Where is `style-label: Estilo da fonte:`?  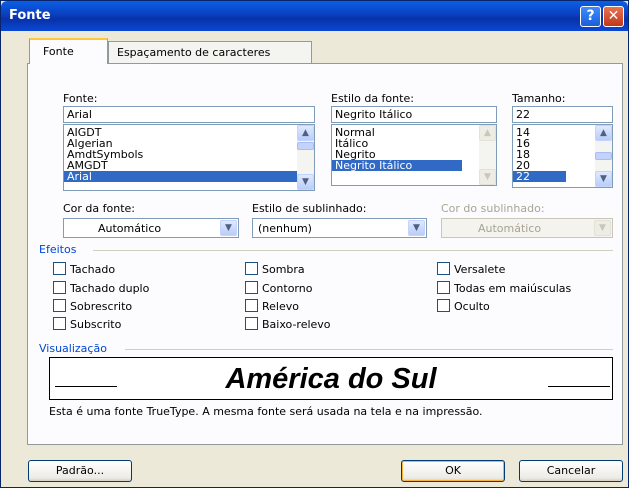 style-label: Estilo da fonte: is located at coordinates (372, 98).